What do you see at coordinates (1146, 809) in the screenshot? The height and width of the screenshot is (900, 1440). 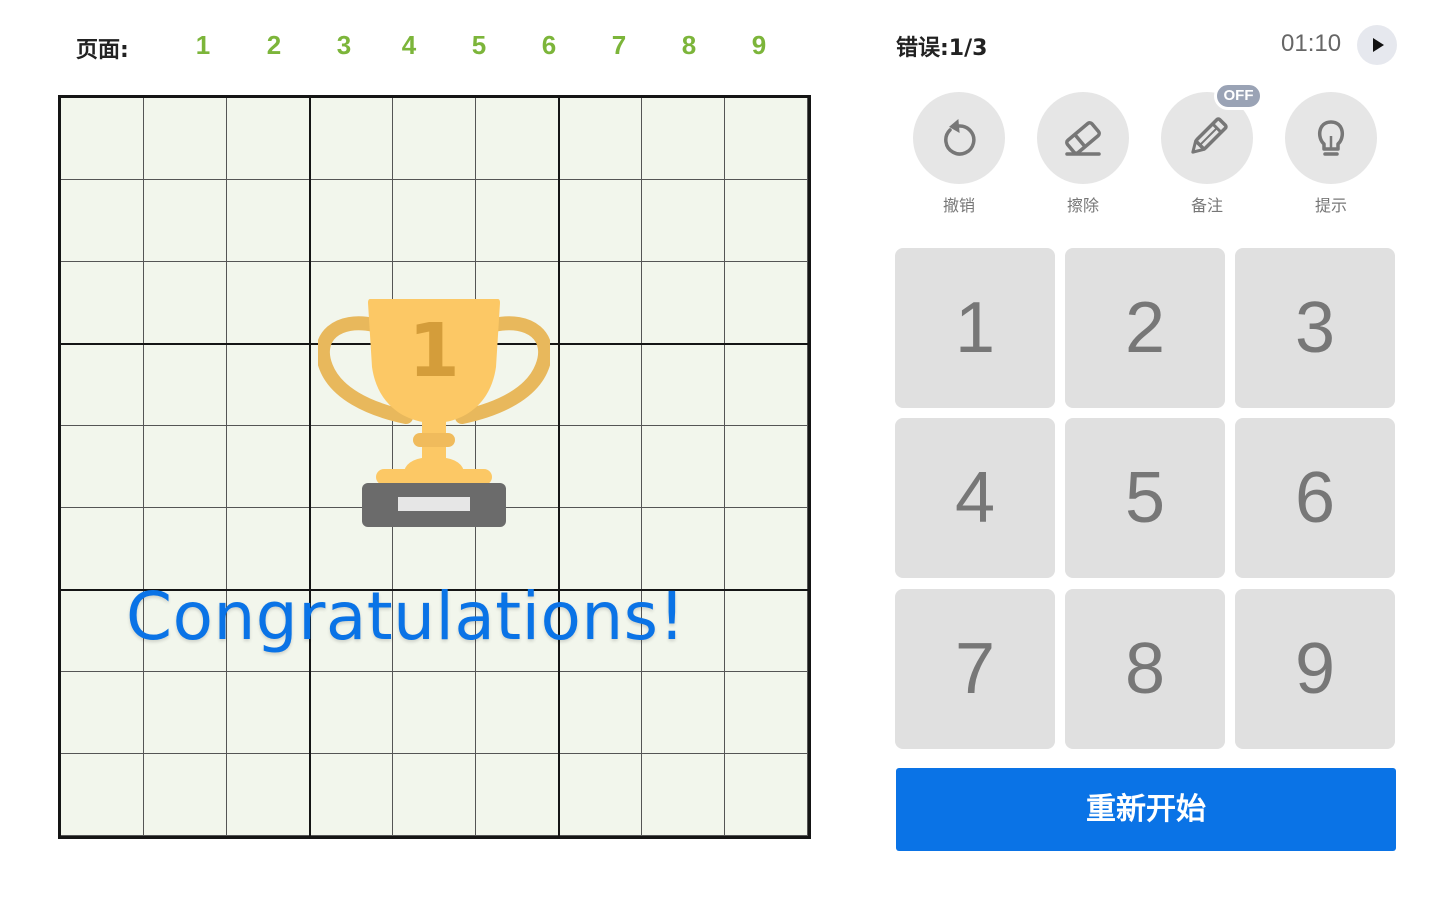 I see `restart-button: 重新开始` at bounding box center [1146, 809].